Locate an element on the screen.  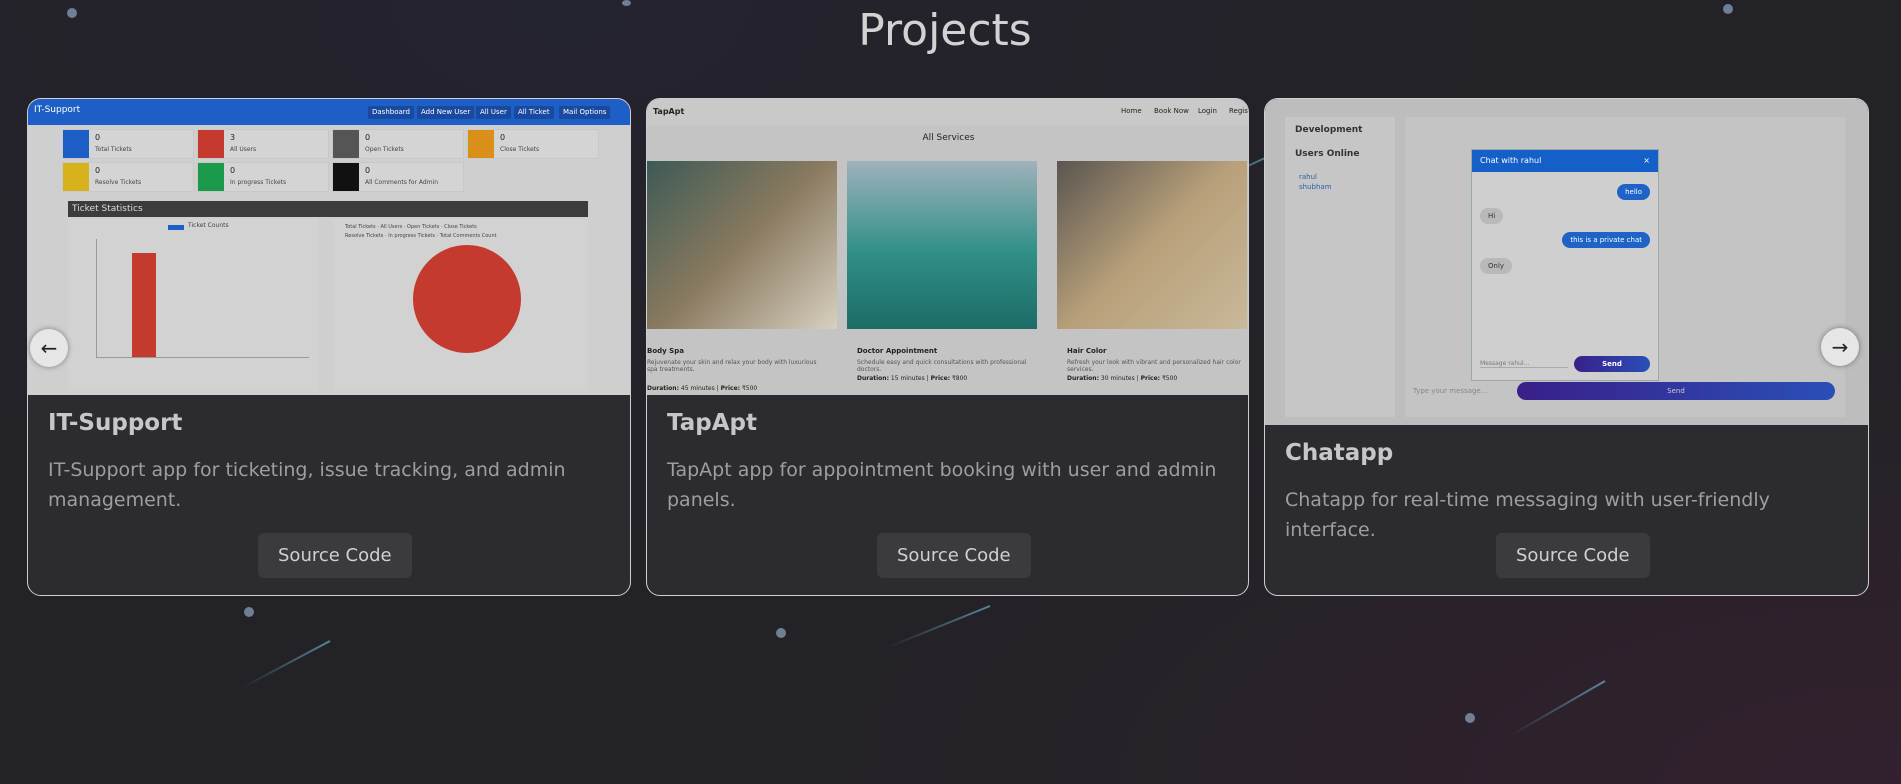
service-image-doctor is located at coordinates (942, 245).